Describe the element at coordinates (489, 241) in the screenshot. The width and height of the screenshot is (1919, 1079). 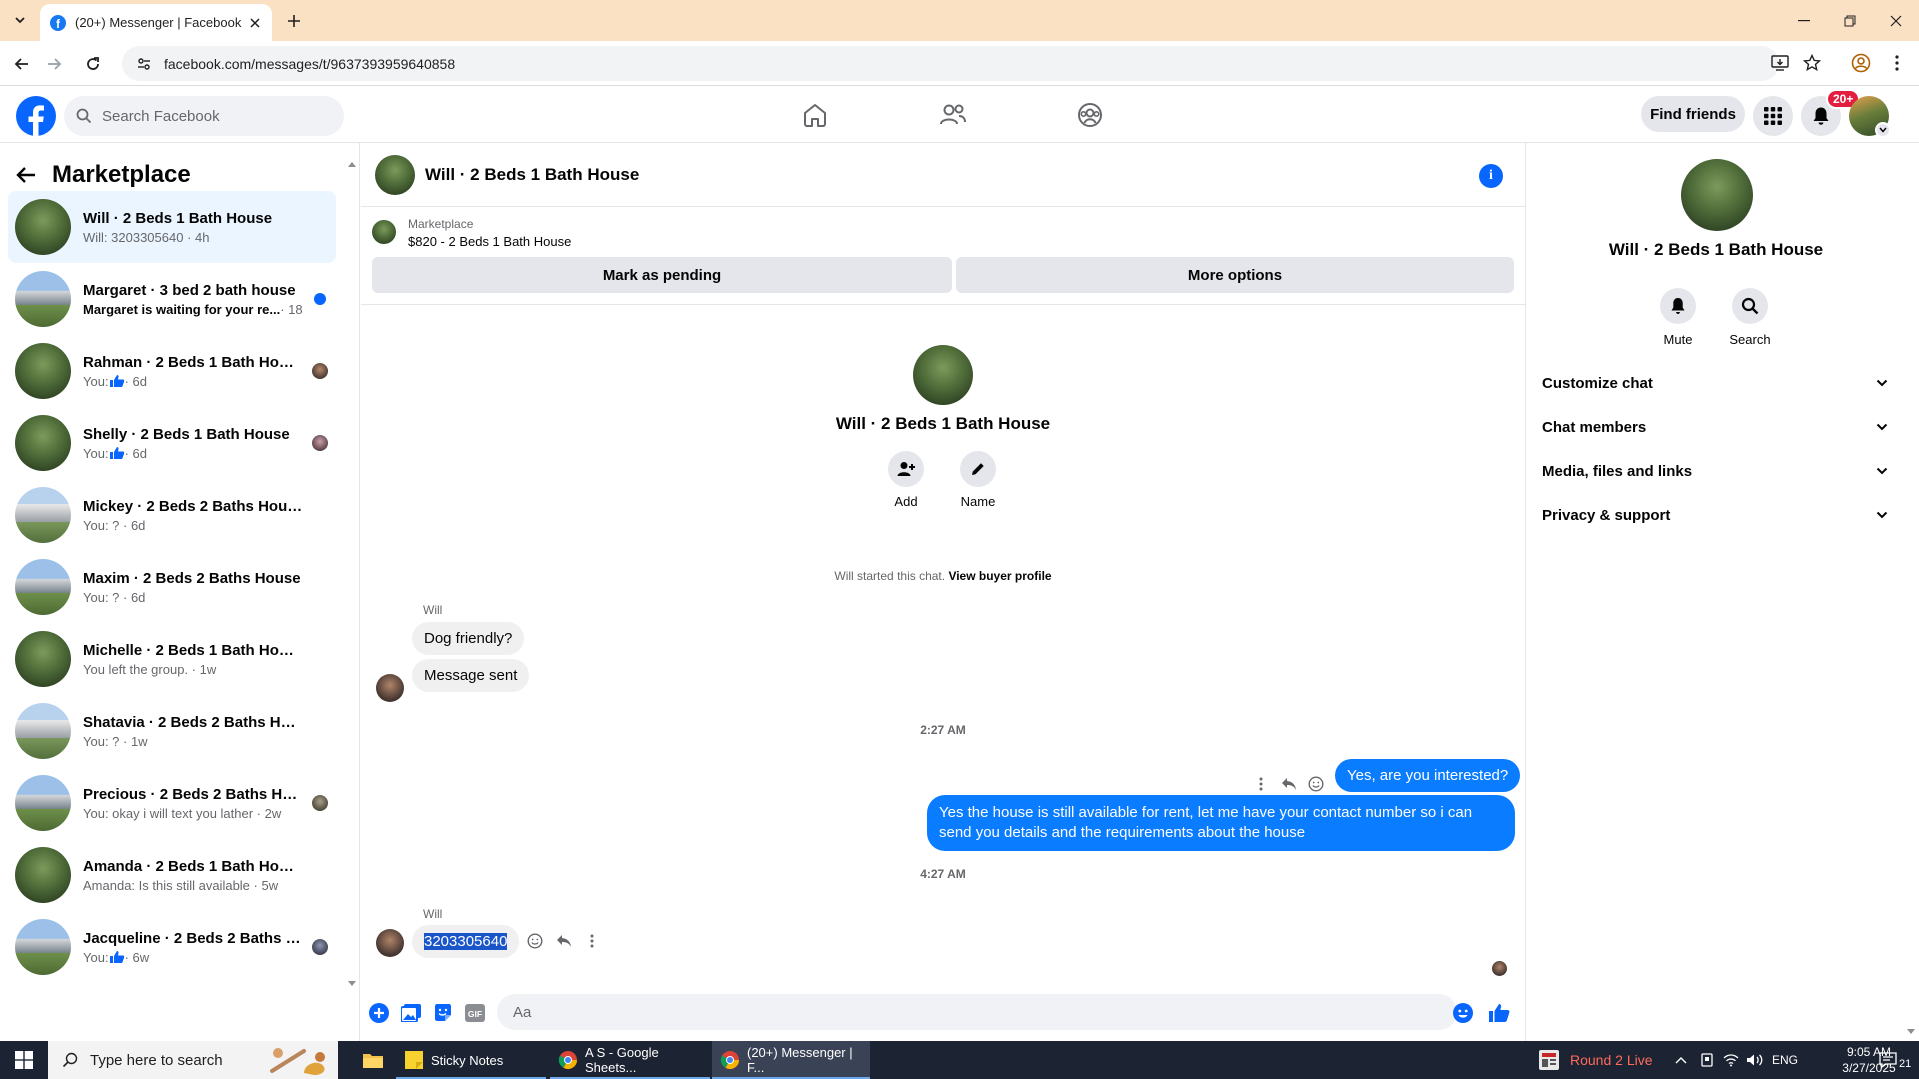
I see `listing-title: $820 - 2 Beds 1 Bath House` at that location.